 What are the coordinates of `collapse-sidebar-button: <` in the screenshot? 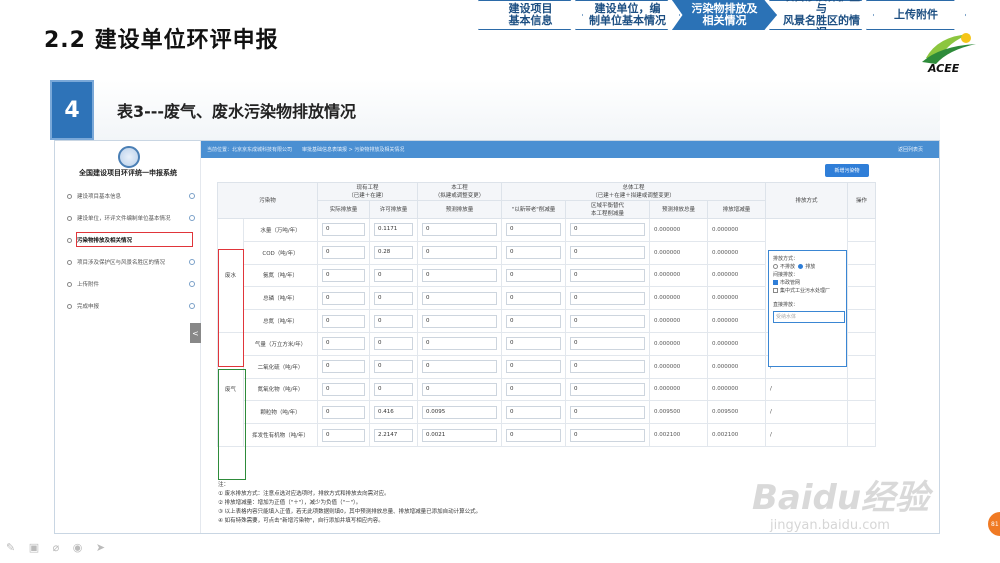 It's located at (195, 333).